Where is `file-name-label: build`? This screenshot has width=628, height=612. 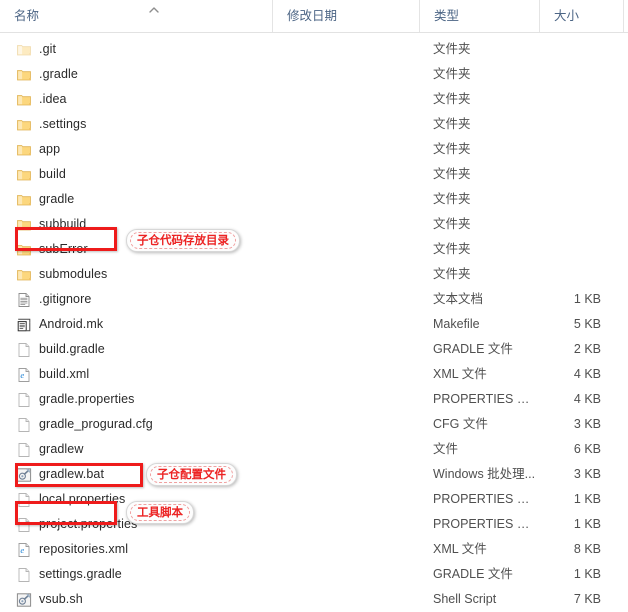
file-name-label: build is located at coordinates (52, 174).